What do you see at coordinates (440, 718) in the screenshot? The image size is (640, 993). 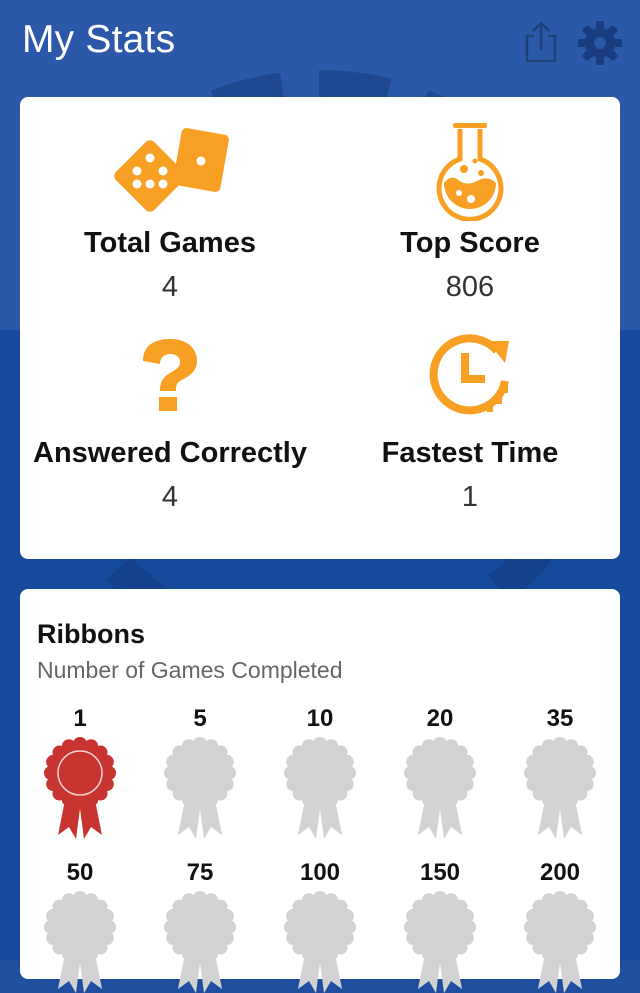 I see `ribbon-count-label: 20` at bounding box center [440, 718].